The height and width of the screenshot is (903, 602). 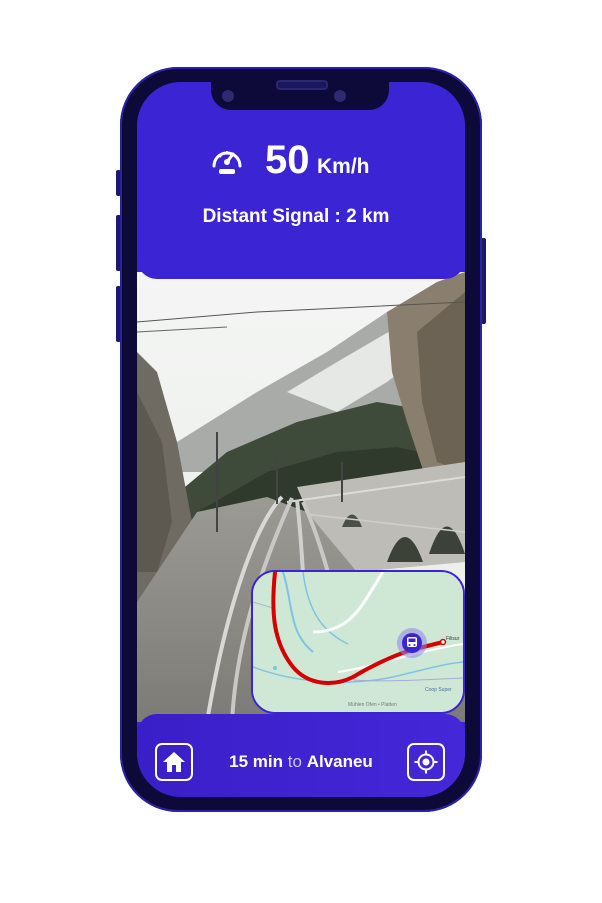 I want to click on map-canvas: Filisur Coop Super Mühlen Ofen • Platten, so click(x=358, y=642).